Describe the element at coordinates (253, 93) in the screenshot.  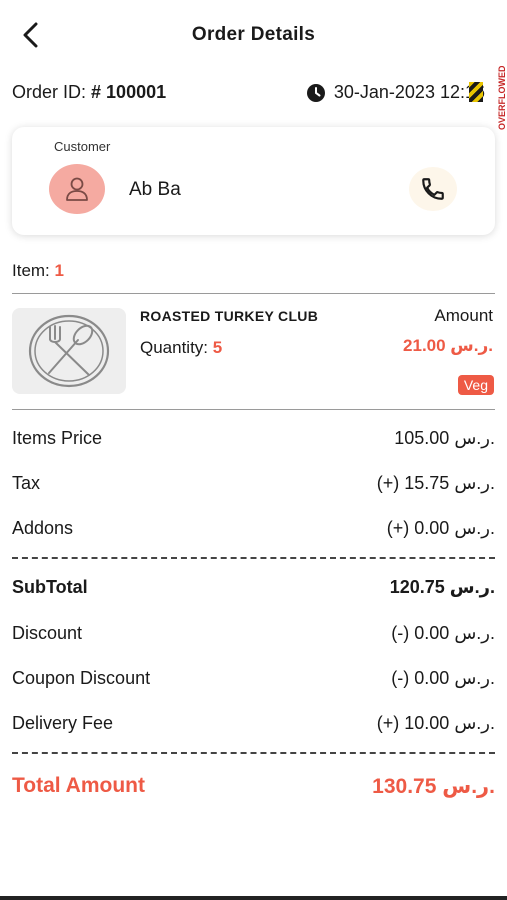
I see `order-meta: Order ID: # 100001 30-Jan-2023 12:16` at that location.